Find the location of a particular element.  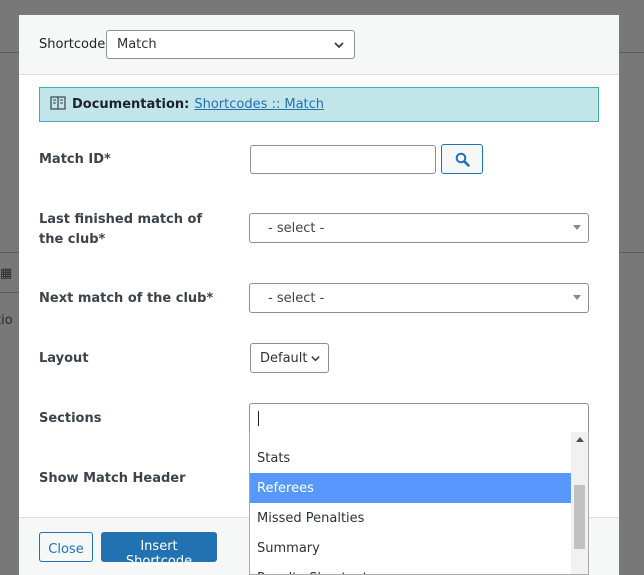

layout-select: Default is located at coordinates (289, 358).